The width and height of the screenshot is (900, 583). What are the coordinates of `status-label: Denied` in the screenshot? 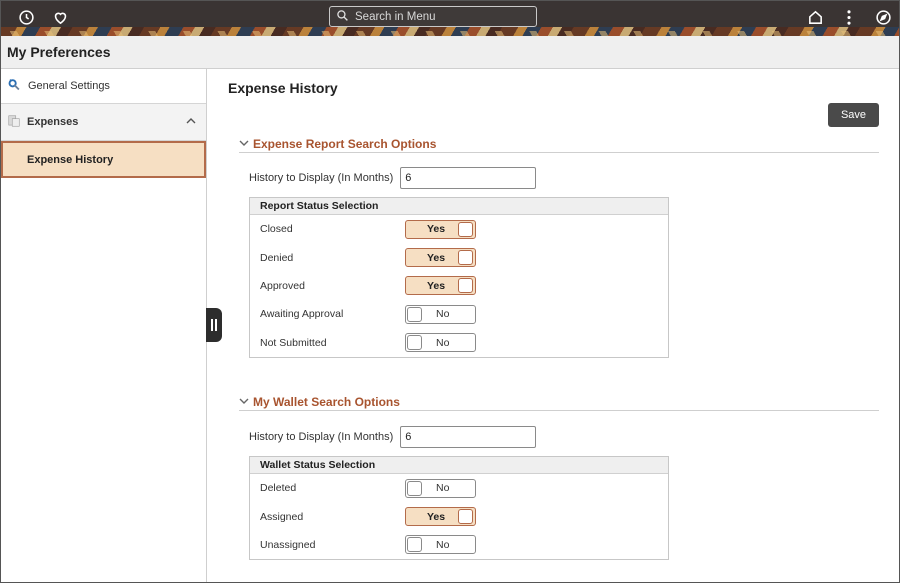 It's located at (277, 257).